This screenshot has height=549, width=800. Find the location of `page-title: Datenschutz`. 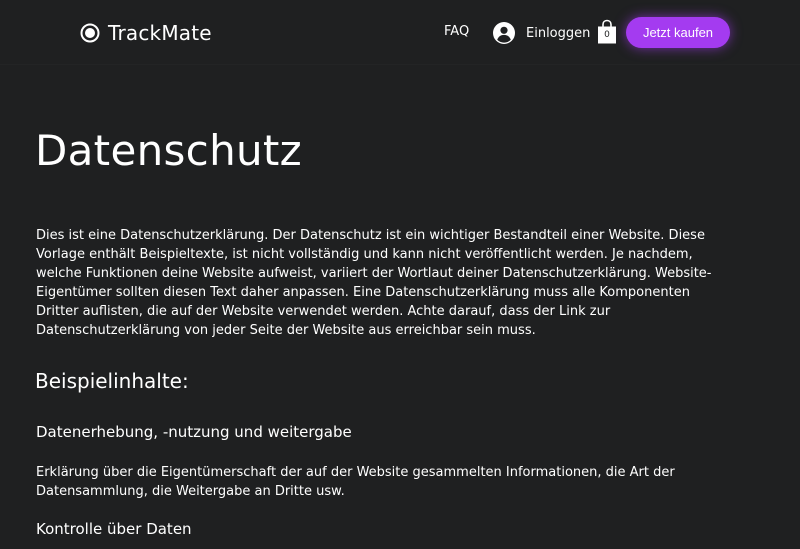

page-title: Datenschutz is located at coordinates (169, 150).